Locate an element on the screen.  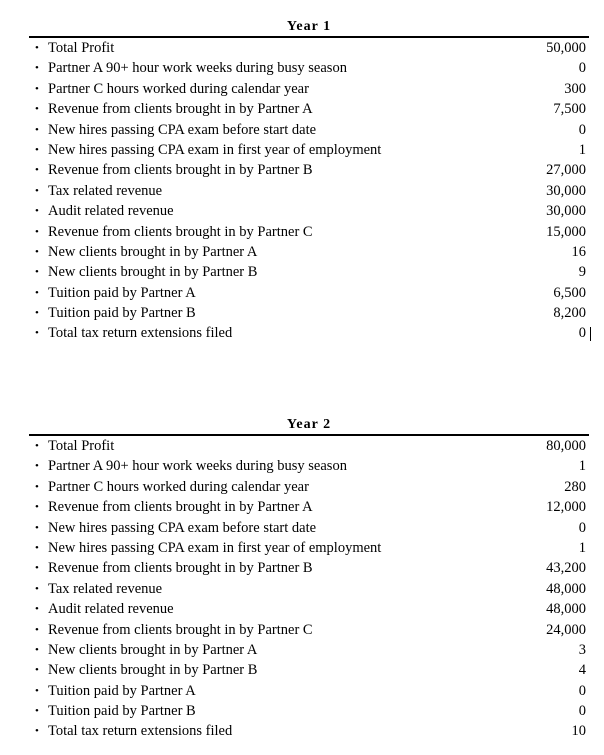
text-cursor is located at coordinates (590, 334).